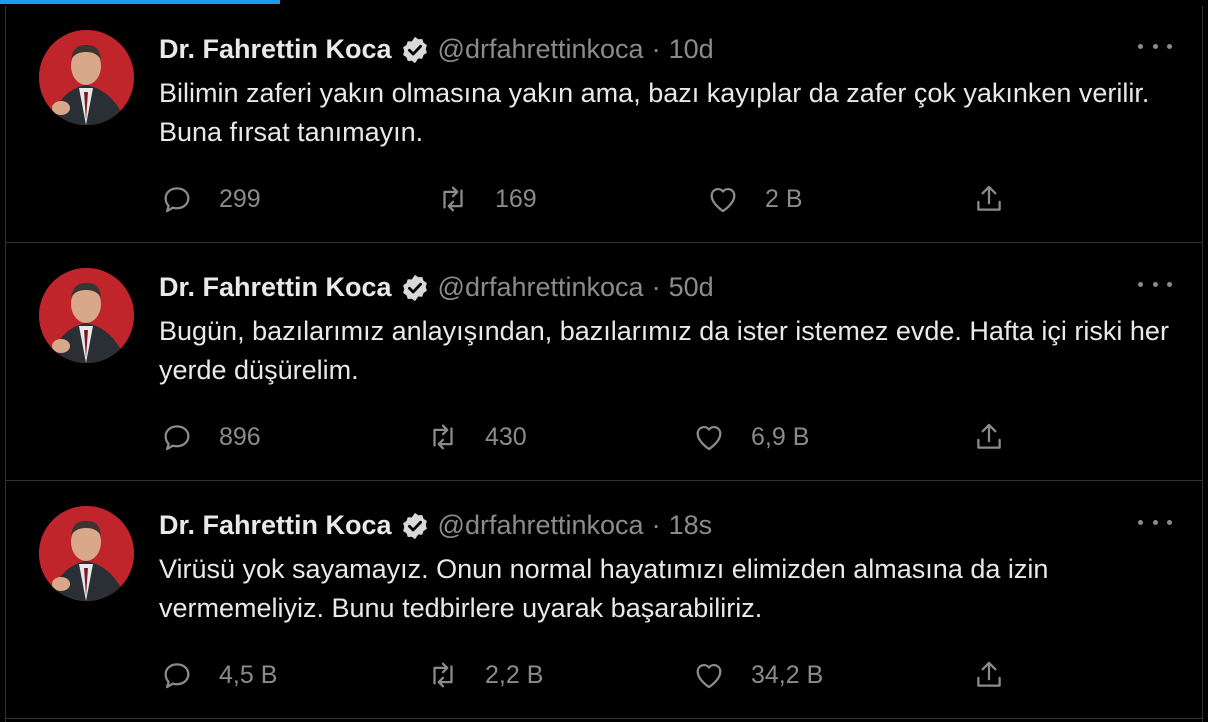 The height and width of the screenshot is (722, 1208). I want to click on reply-count: 299, so click(240, 198).